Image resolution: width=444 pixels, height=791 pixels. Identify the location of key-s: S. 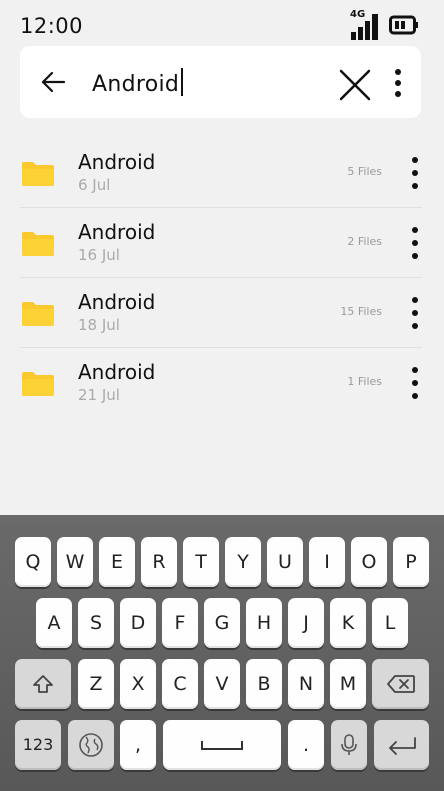
(96, 623).